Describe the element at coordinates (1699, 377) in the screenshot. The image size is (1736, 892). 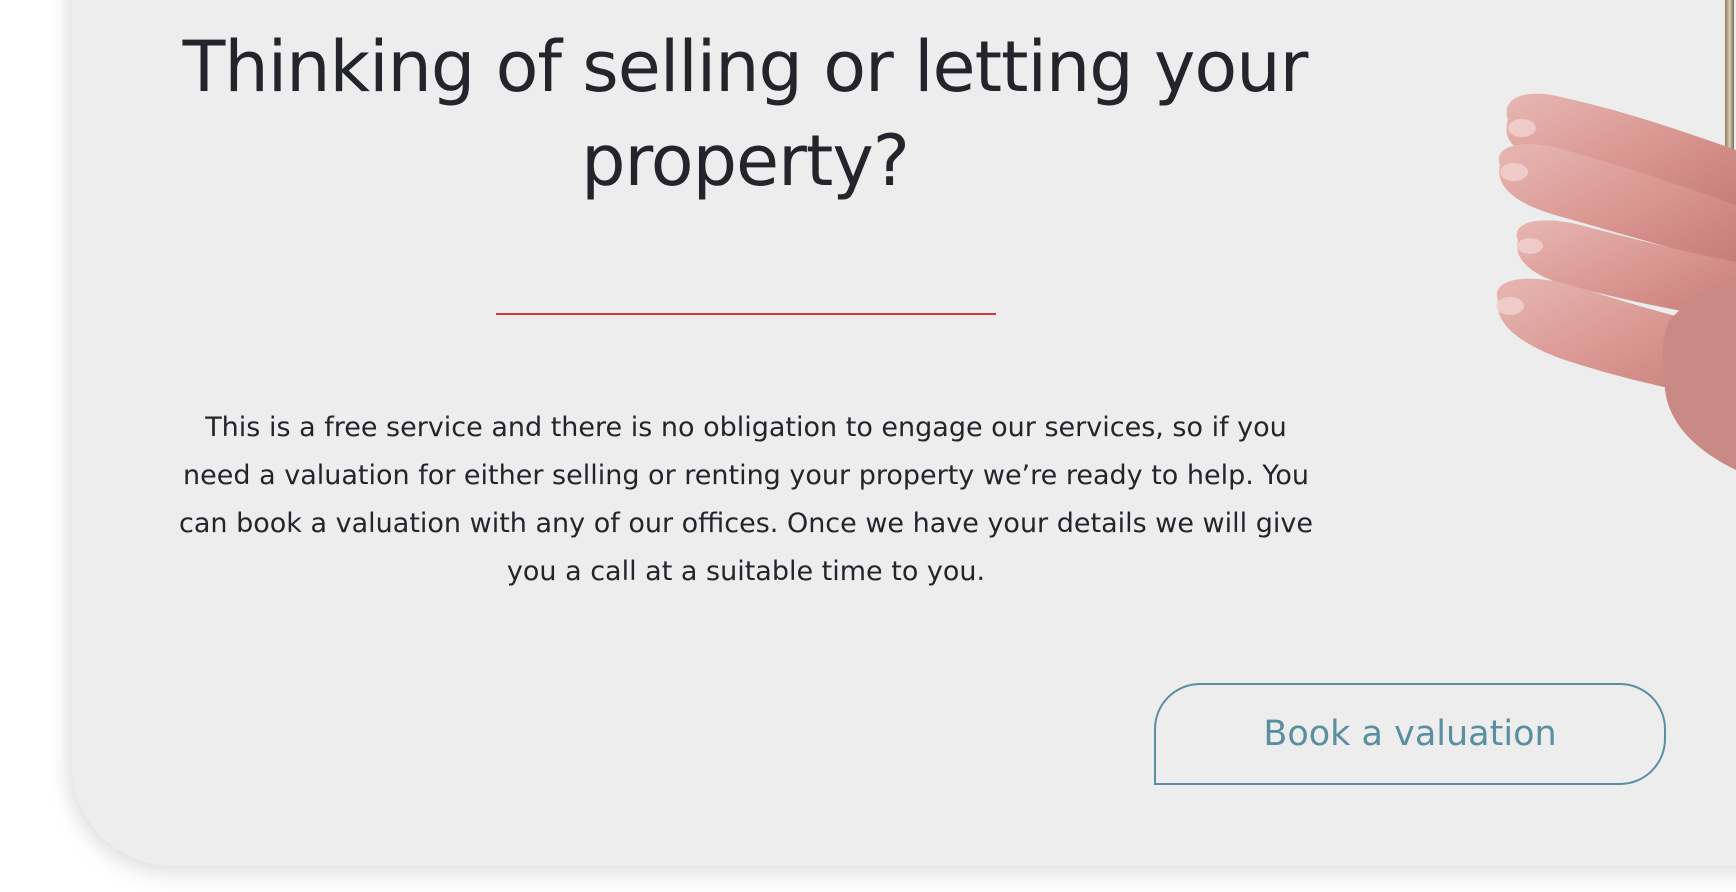
I see `thumb` at that location.